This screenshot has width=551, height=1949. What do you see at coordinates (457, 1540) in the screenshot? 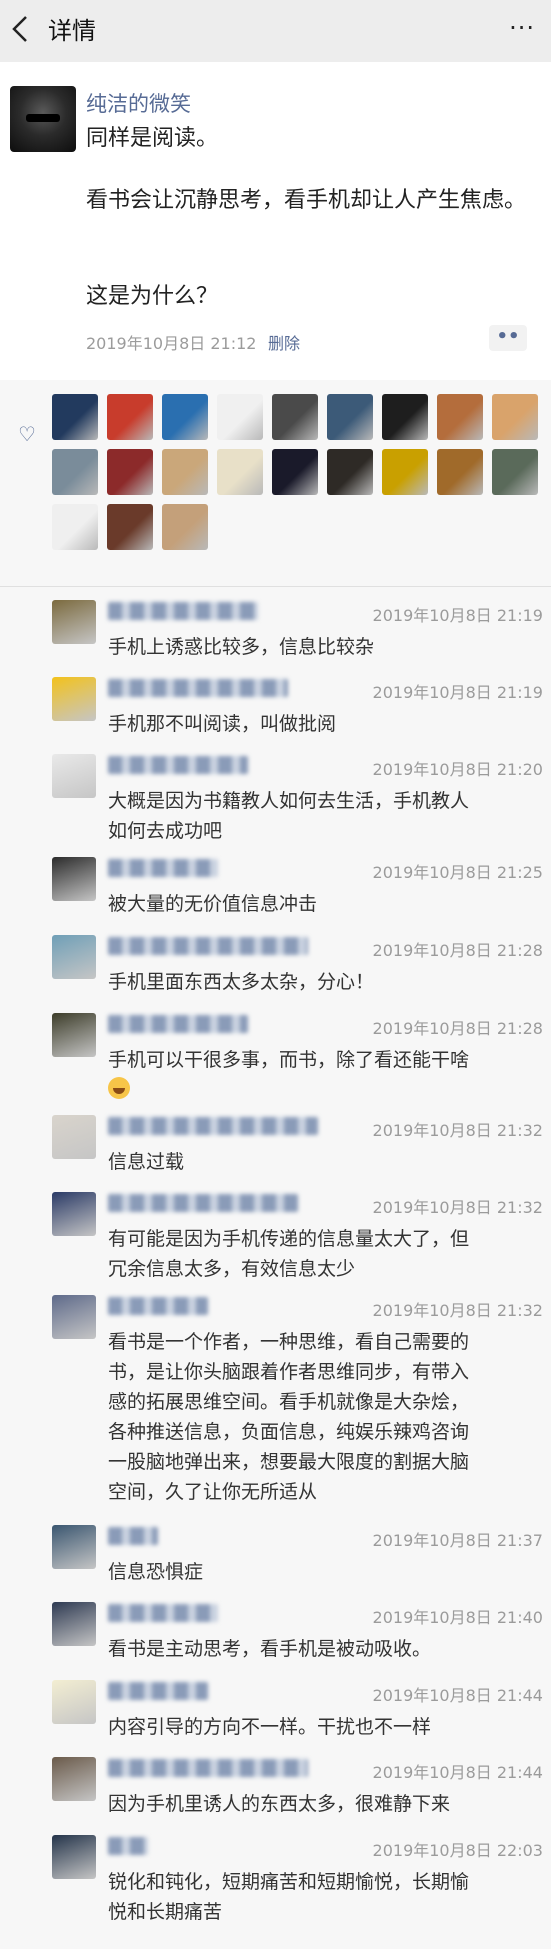
I see `comment-timestamp: 2019年10月8日 21:37` at bounding box center [457, 1540].